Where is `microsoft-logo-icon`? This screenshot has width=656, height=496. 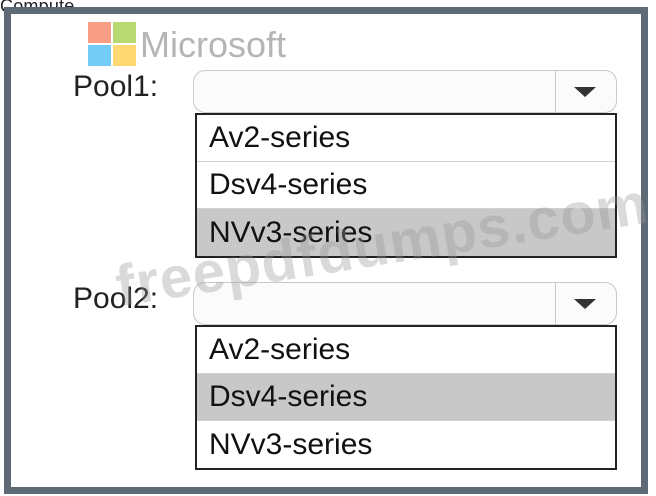
microsoft-logo-icon is located at coordinates (115, 46).